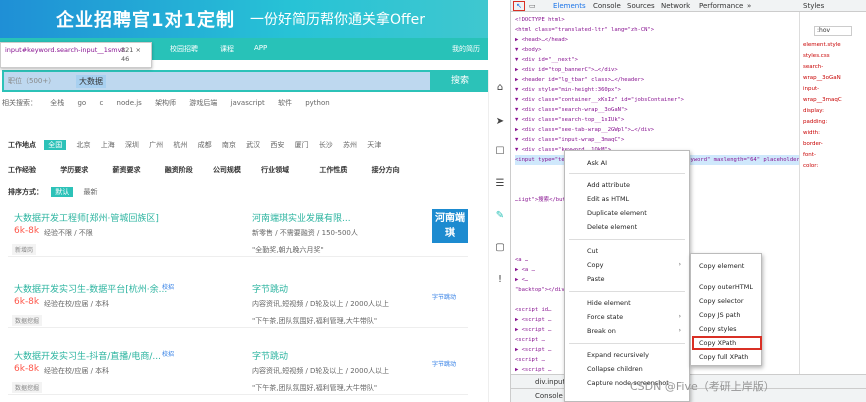 The width and height of the screenshot is (866, 402). What do you see at coordinates (179, 170) in the screenshot?
I see `filter-funding: 融资阶段` at bounding box center [179, 170].